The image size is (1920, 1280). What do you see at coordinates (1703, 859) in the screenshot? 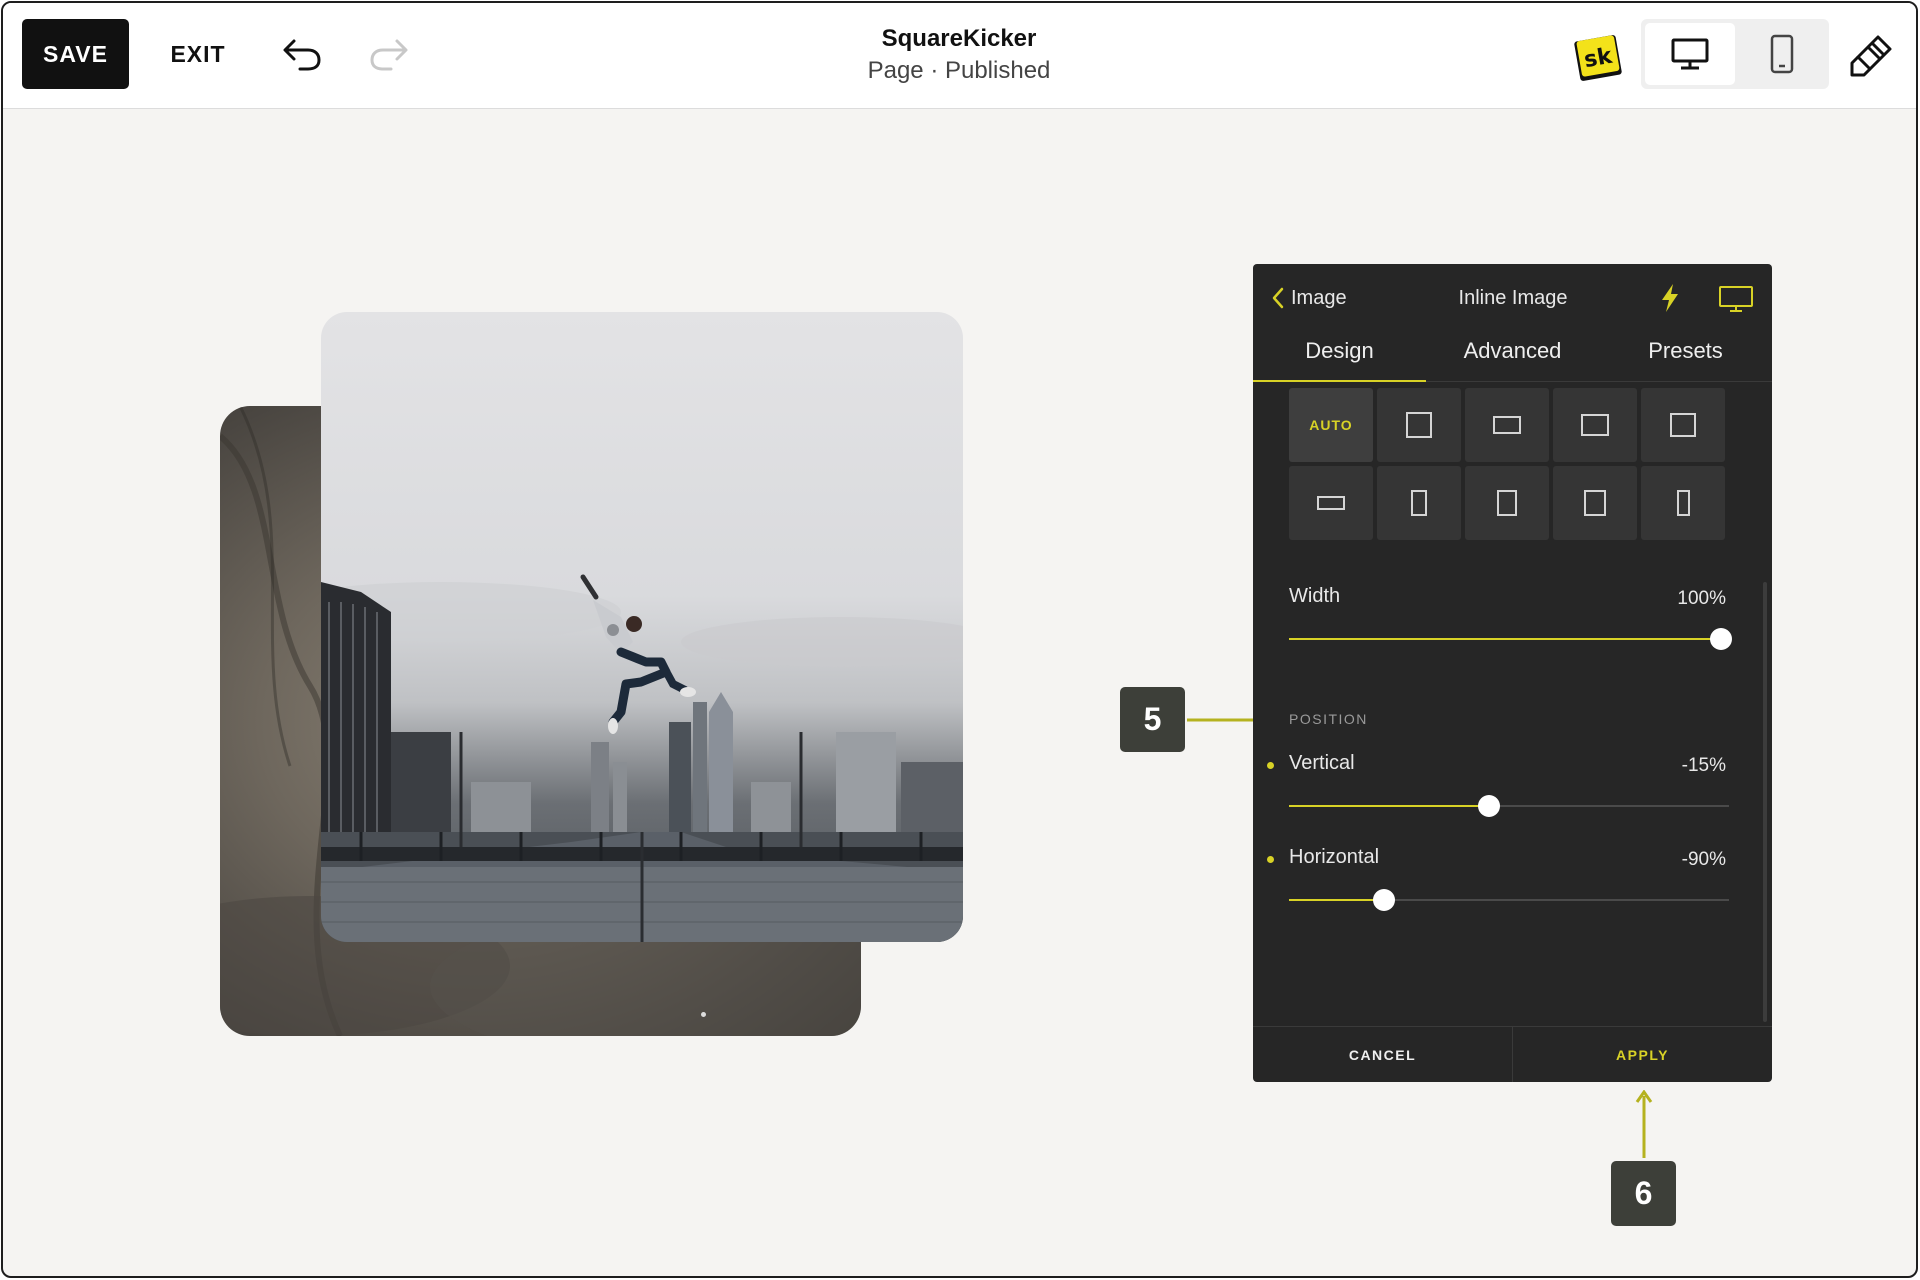
I see `horizontal-value: -90%` at bounding box center [1703, 859].